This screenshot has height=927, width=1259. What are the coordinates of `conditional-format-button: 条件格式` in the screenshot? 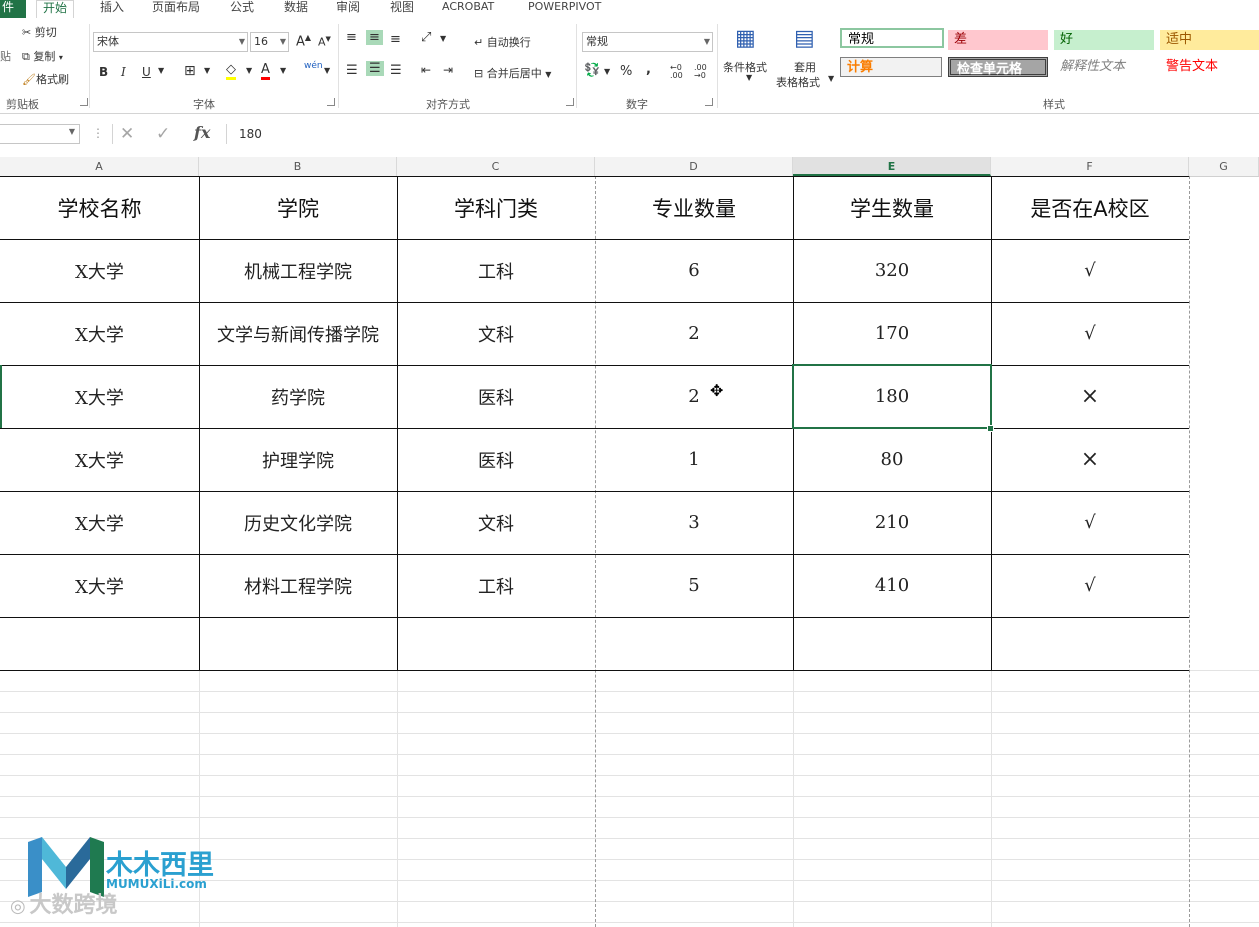 It's located at (745, 67).